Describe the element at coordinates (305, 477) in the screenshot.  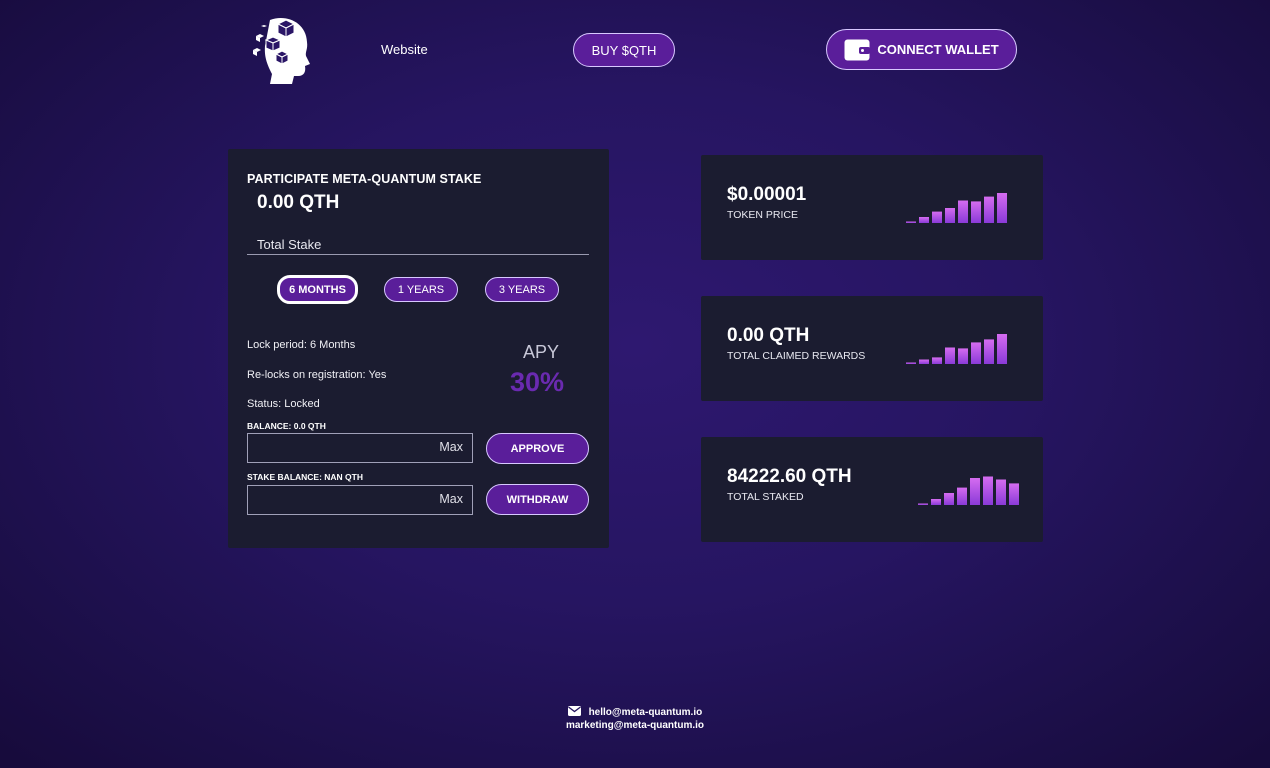
I see `stake-balance-label: STAKE BALANCE: NAN QTH` at that location.